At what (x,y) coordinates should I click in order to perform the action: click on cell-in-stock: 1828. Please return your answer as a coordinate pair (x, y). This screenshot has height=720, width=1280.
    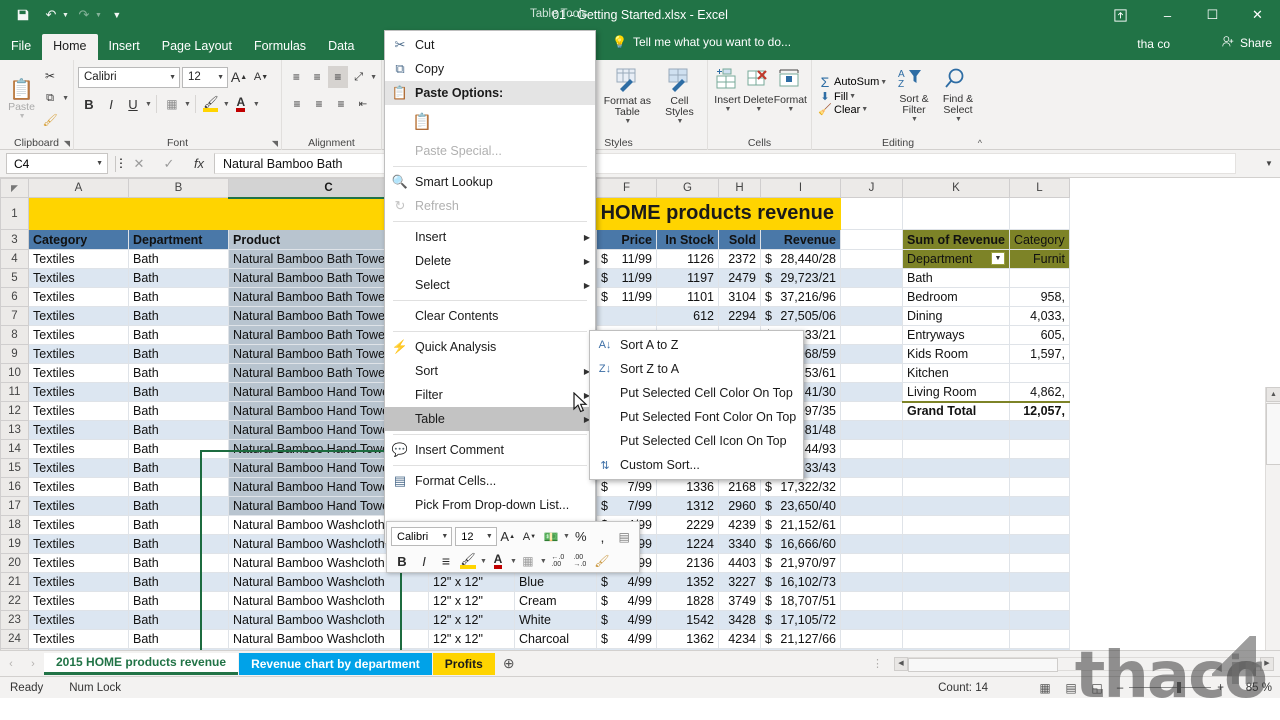
    Looking at the image, I should click on (687, 601).